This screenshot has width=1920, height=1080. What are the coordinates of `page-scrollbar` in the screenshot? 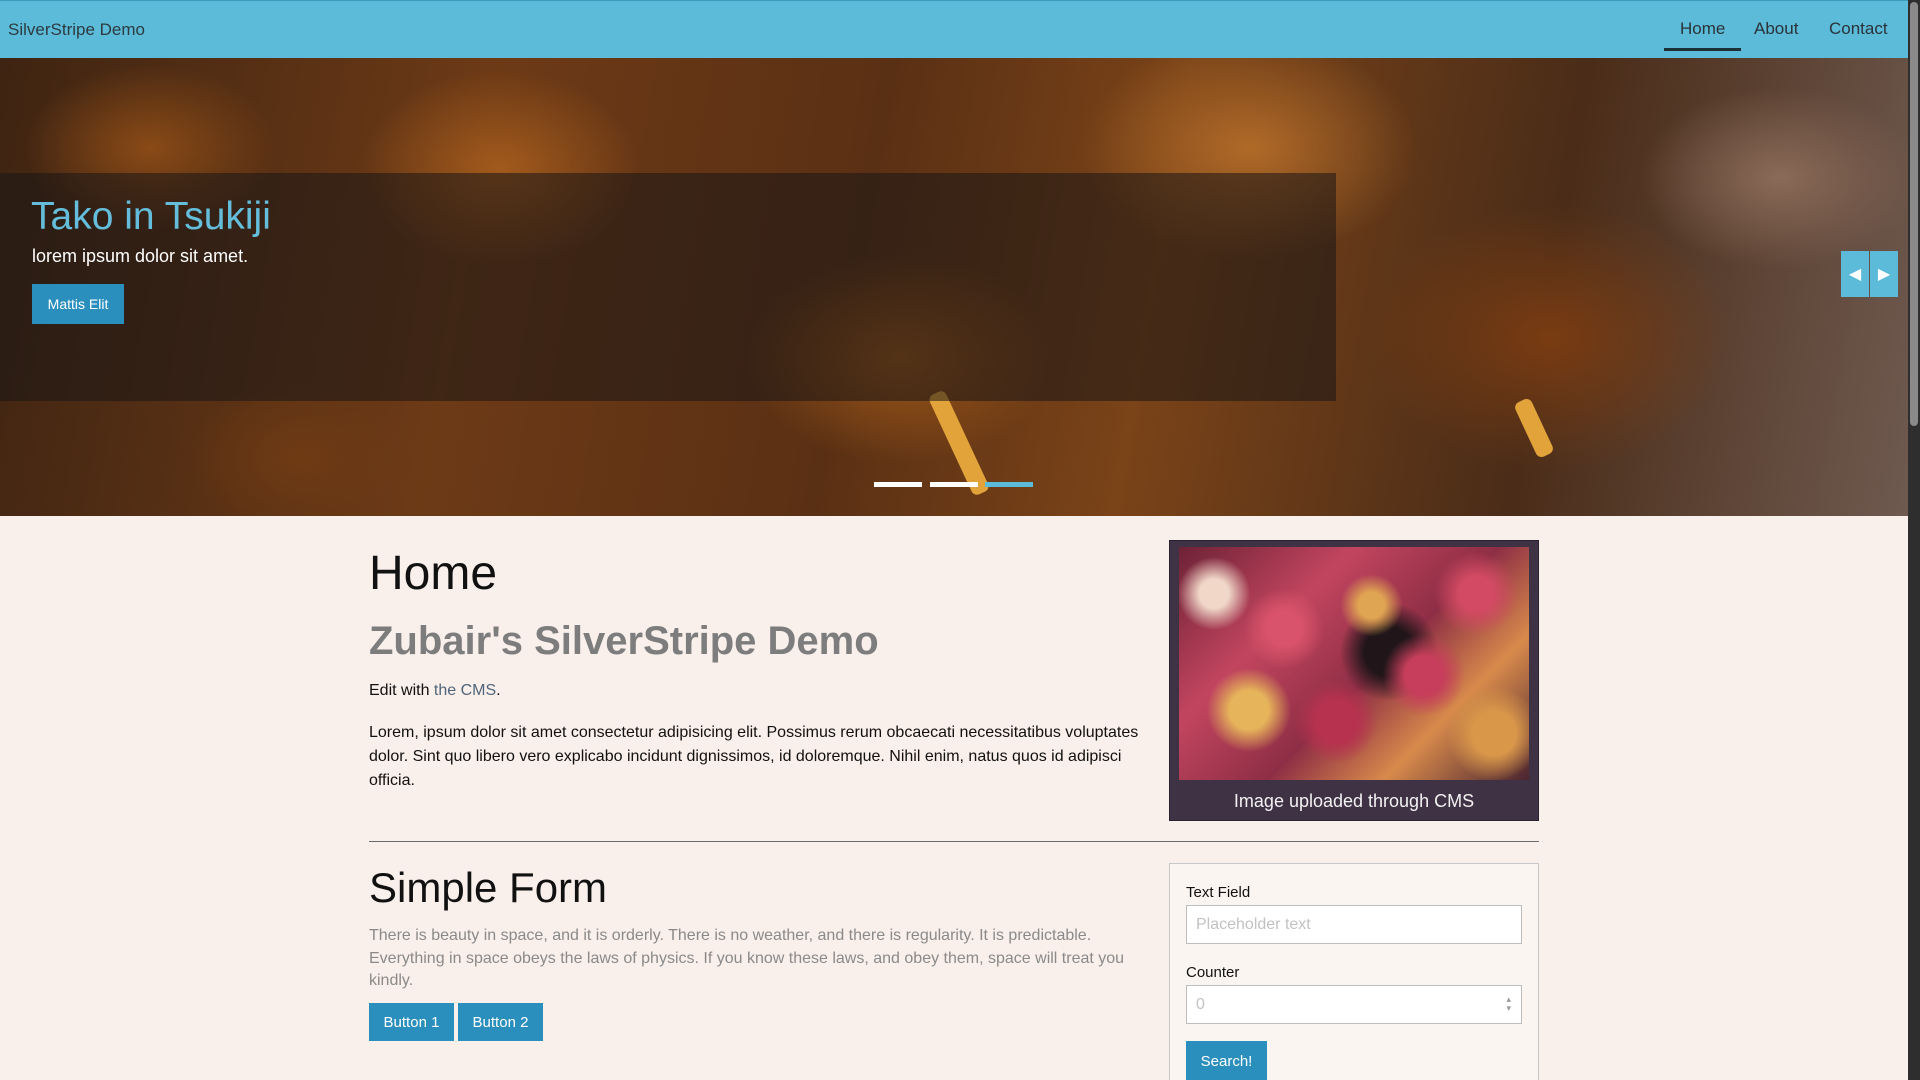 It's located at (1914, 540).